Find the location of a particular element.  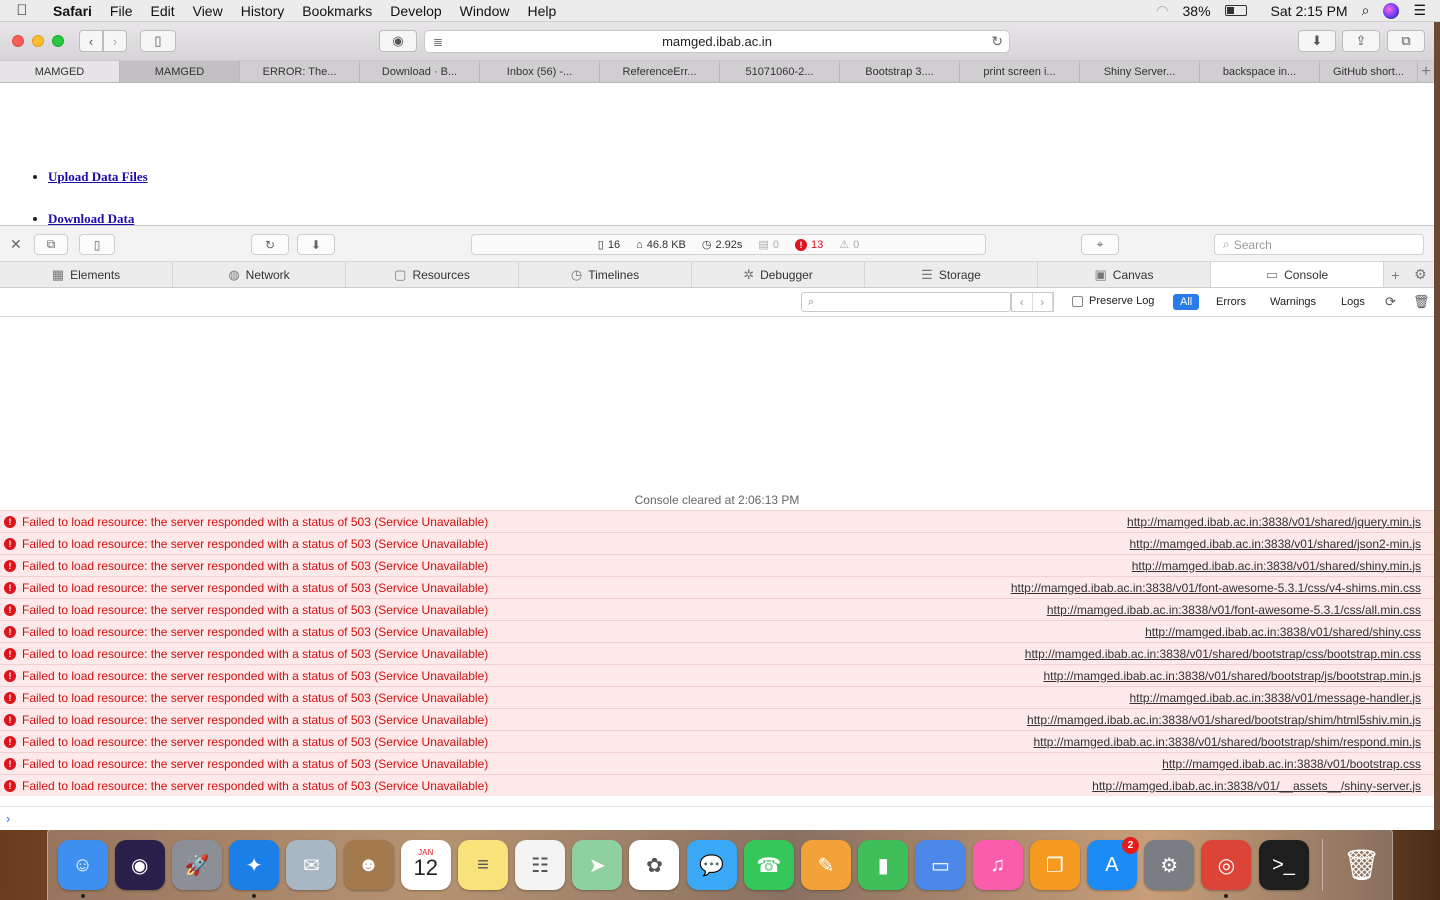

pages-icon: ✎ is located at coordinates (826, 865).